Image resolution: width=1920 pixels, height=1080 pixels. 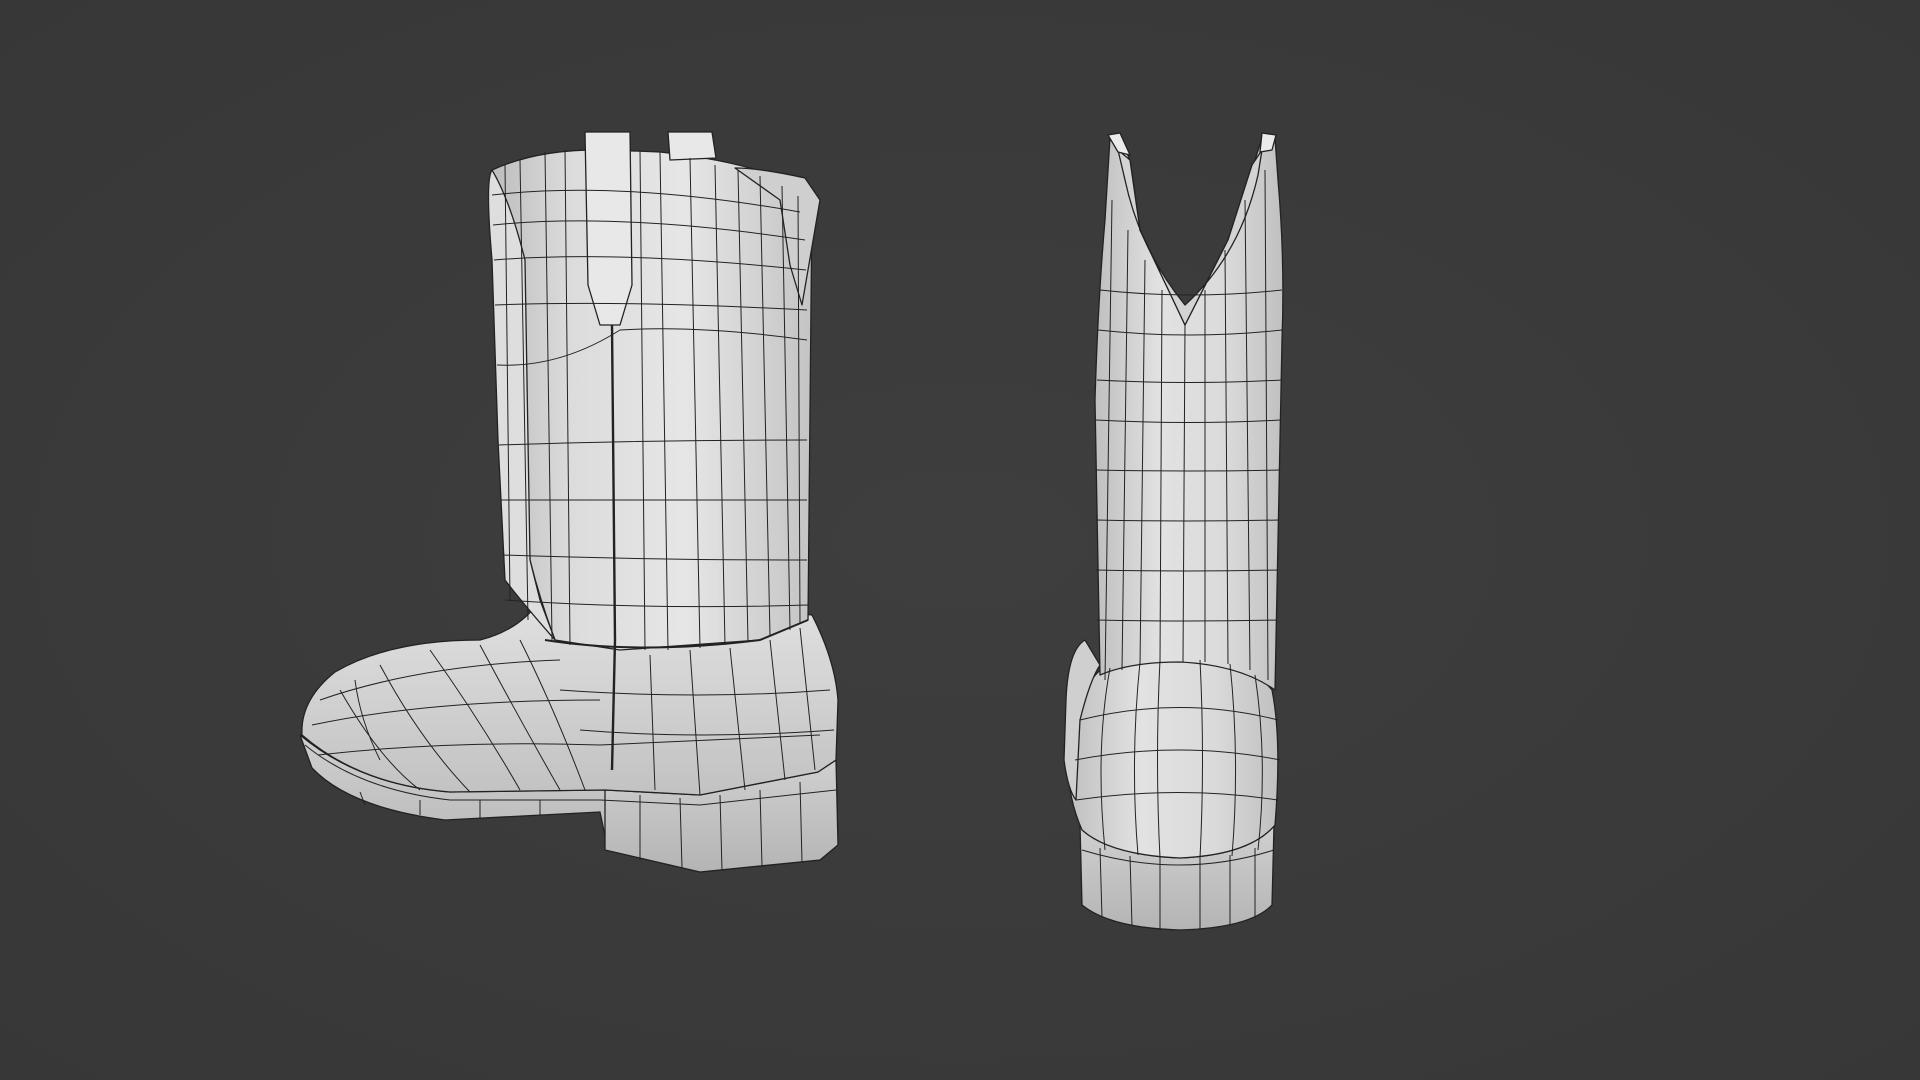 I want to click on back-heel-counter, so click(x=1173, y=759).